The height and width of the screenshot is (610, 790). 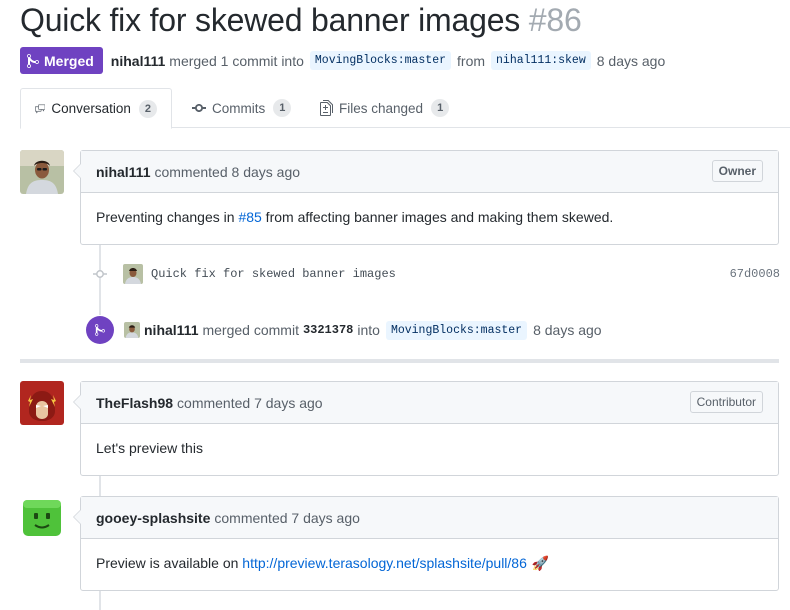 What do you see at coordinates (282, 108) in the screenshot?
I see `tab-commits-count: 1` at bounding box center [282, 108].